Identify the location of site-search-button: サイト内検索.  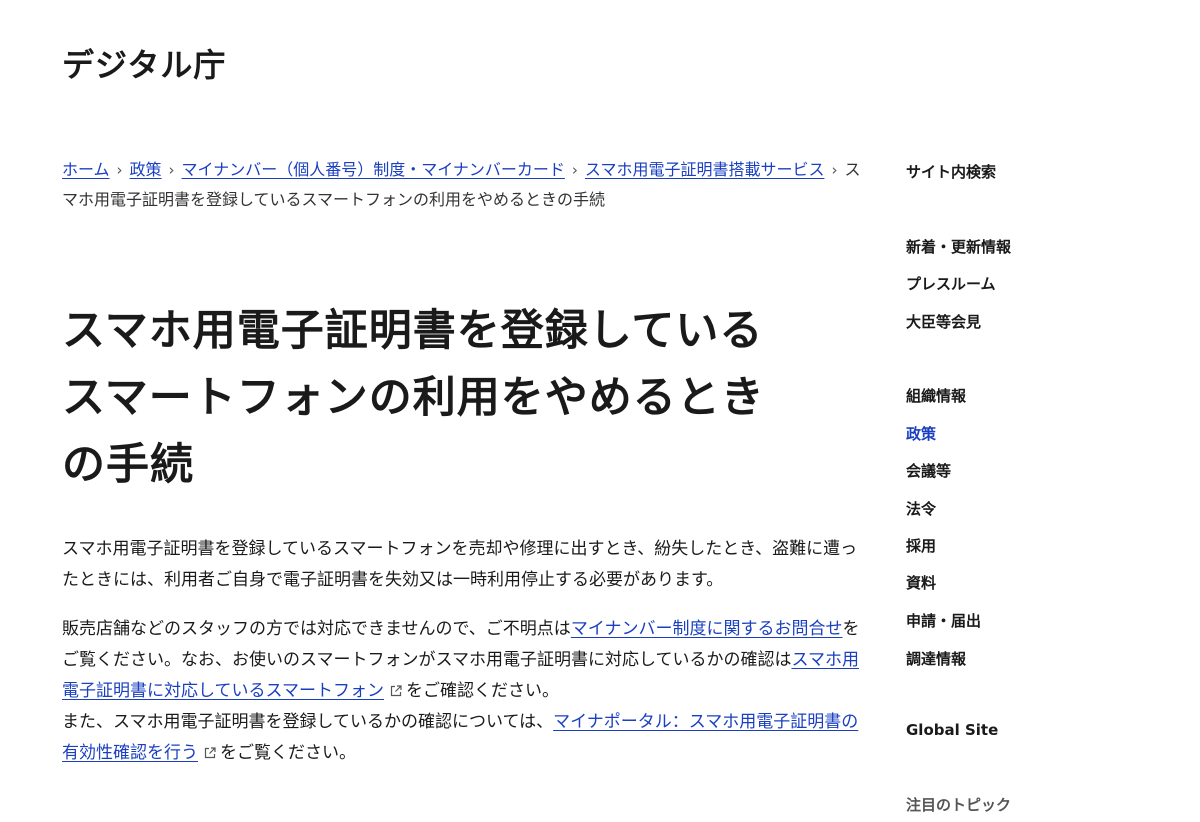
(951, 171).